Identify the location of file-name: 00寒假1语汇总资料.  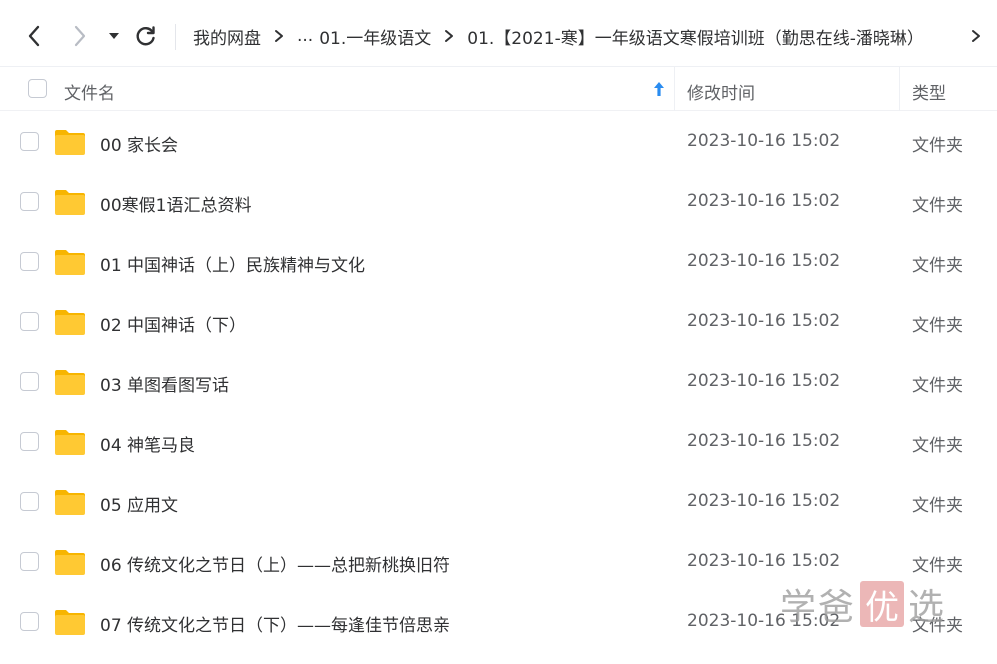
(175, 203).